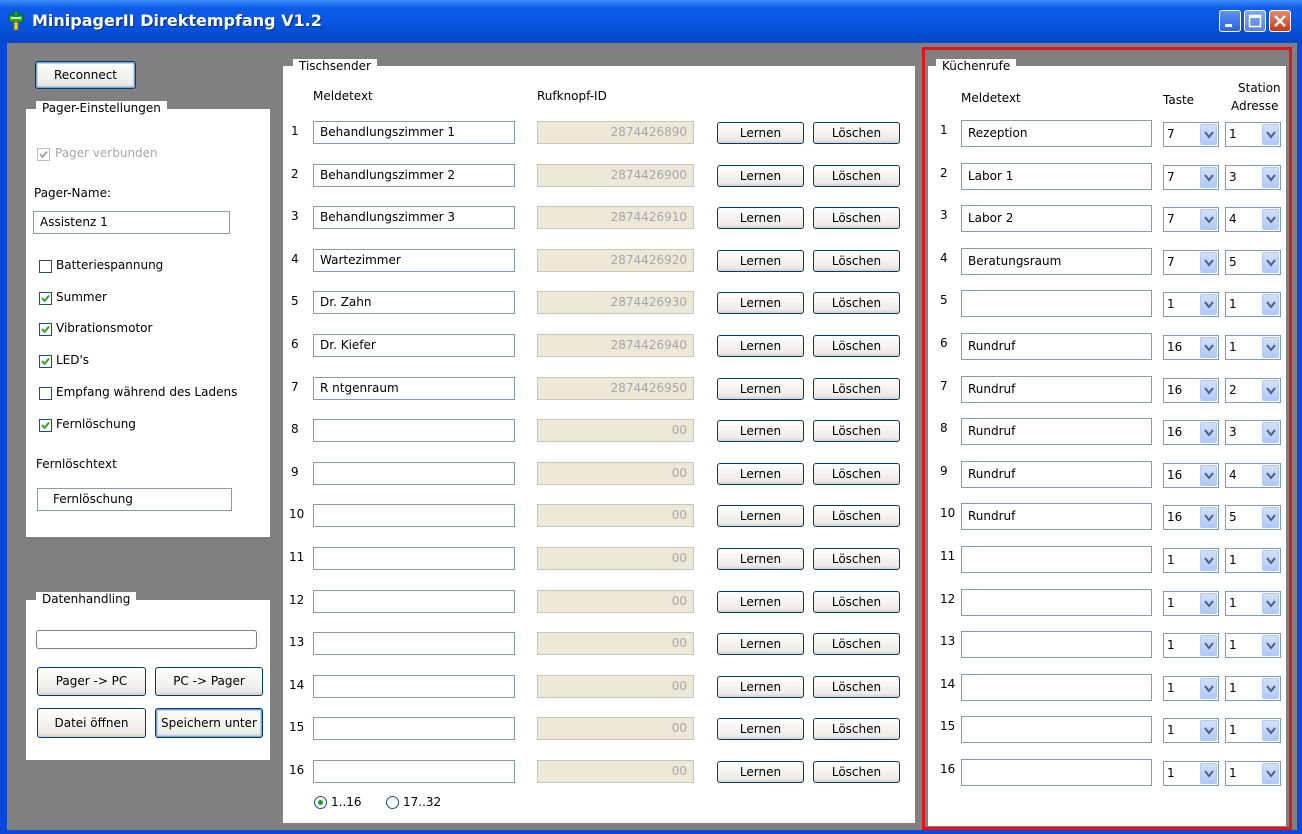  What do you see at coordinates (615, 175) in the screenshot?
I see `button-id-field: 2874426900` at bounding box center [615, 175].